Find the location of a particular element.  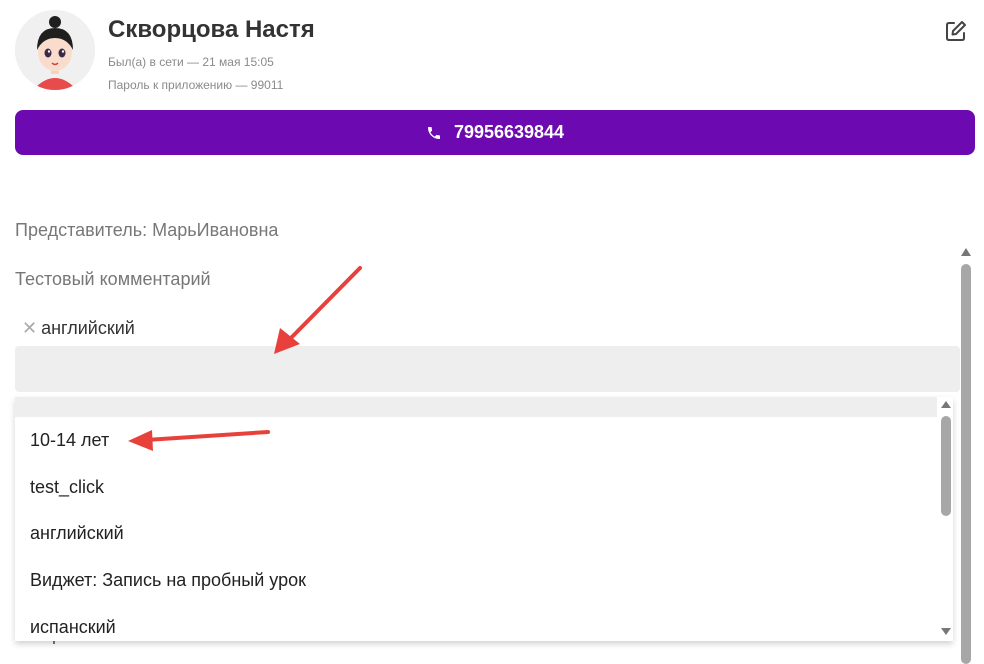

scroll-thumb is located at coordinates (966, 464).